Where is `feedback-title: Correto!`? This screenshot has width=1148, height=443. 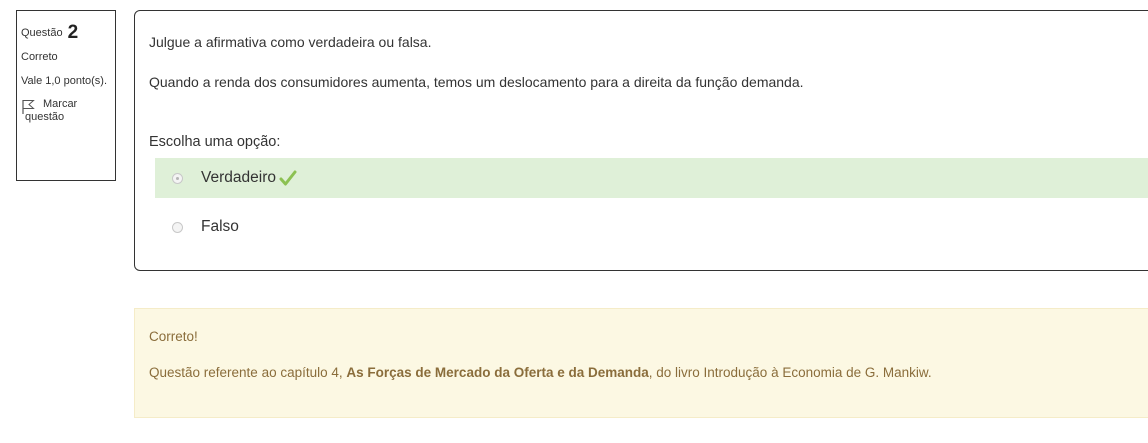 feedback-title: Correto! is located at coordinates (173, 336).